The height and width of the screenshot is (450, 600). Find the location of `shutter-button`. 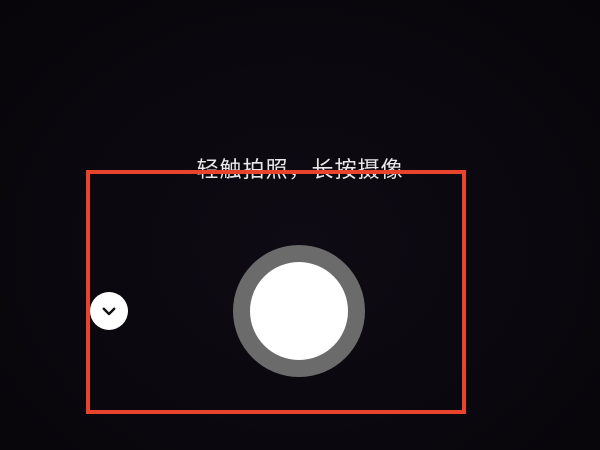

shutter-button is located at coordinates (299, 311).